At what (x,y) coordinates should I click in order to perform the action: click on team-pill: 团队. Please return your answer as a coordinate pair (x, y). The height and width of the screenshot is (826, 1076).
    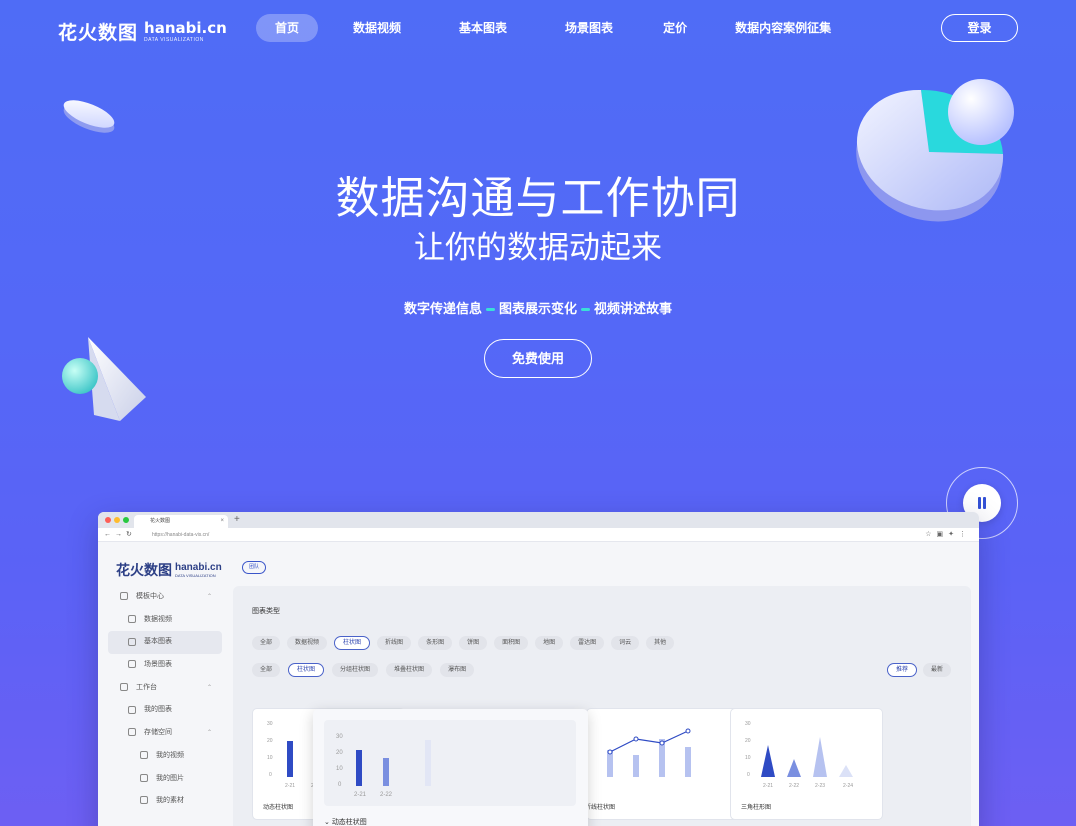
    Looking at the image, I should click on (254, 567).